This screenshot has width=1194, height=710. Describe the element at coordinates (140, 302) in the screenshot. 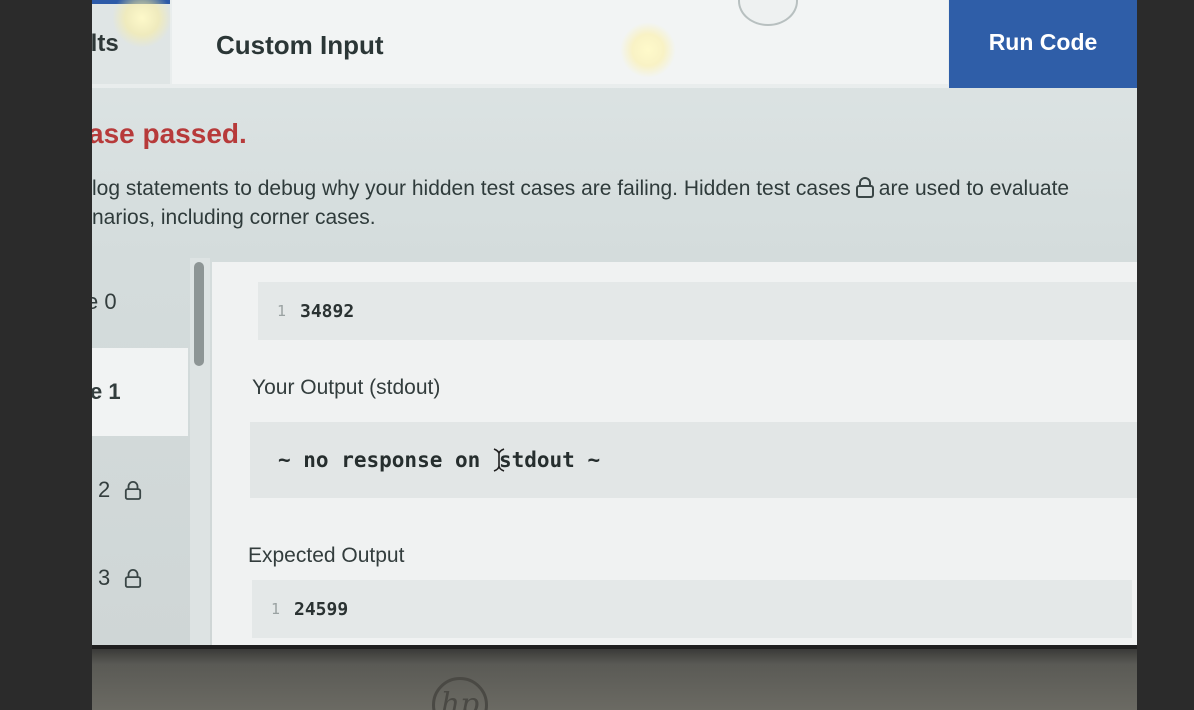

I see `test-case-0: e 0` at that location.